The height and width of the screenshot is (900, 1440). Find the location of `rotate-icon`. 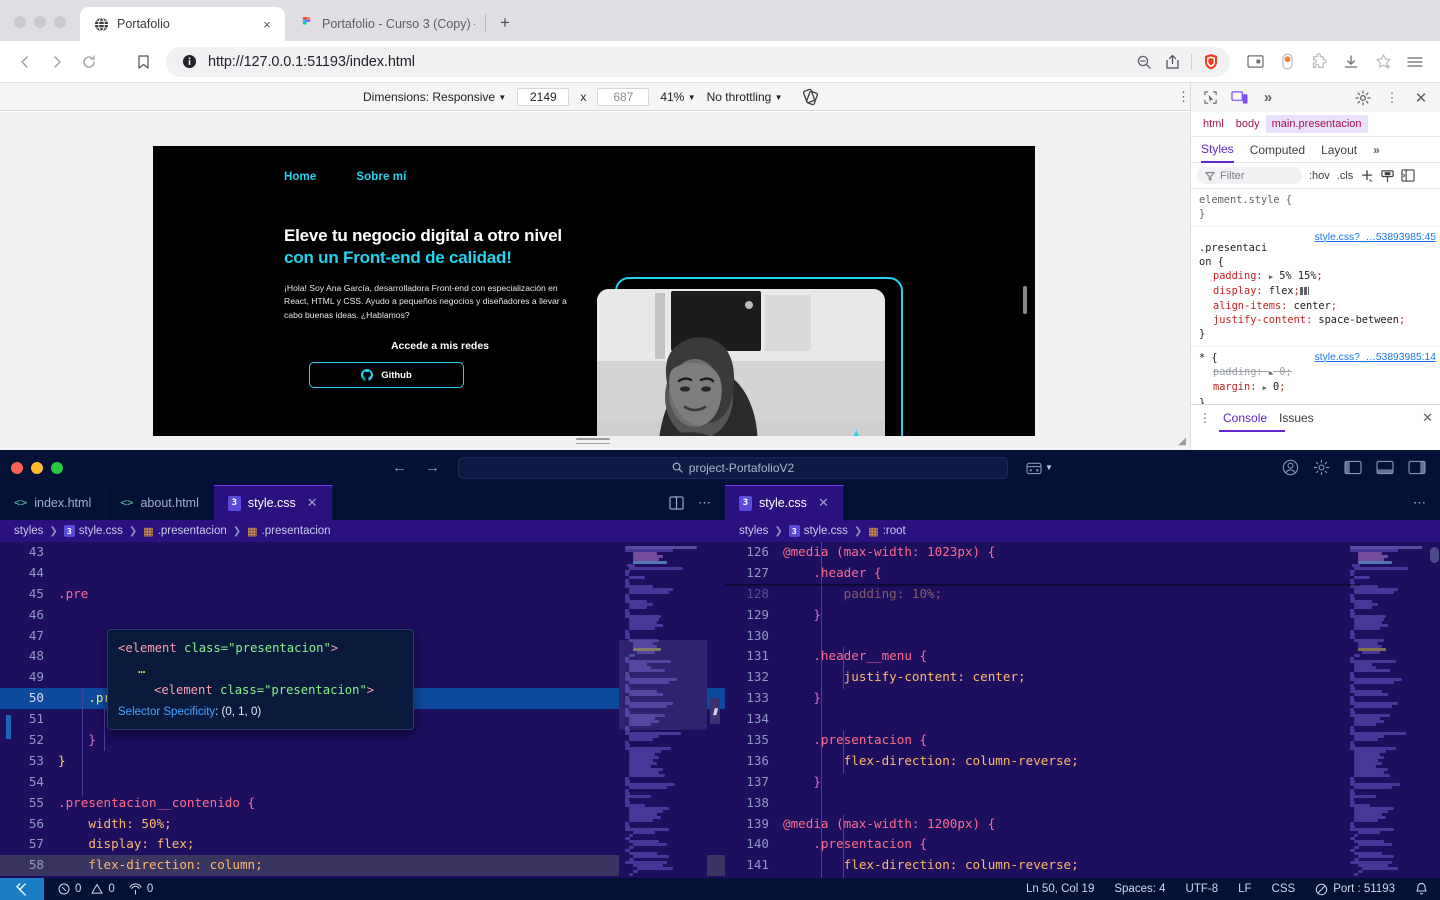

rotate-icon is located at coordinates (811, 97).